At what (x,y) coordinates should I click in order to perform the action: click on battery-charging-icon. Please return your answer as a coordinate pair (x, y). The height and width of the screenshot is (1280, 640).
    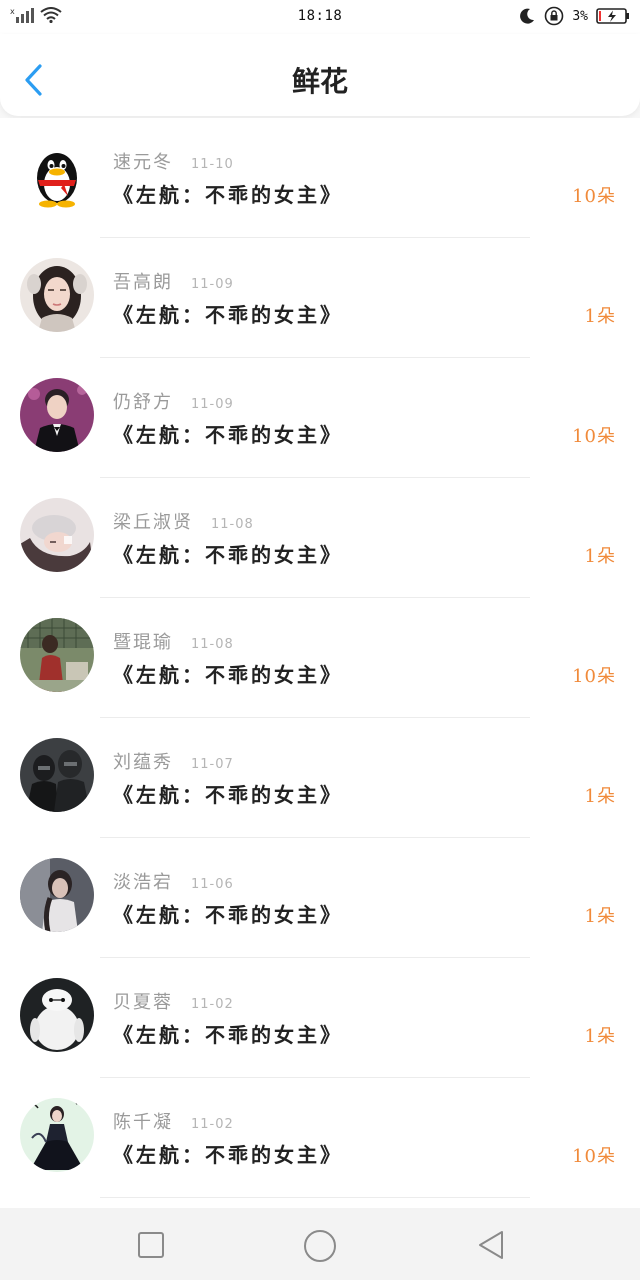
    Looking at the image, I should click on (612, 16).